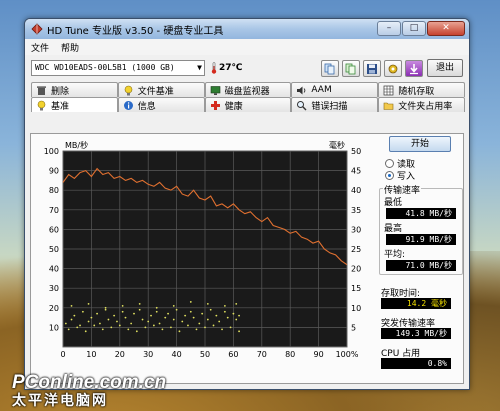 This screenshot has height=411, width=500. Describe the element at coordinates (416, 363) in the screenshot. I see `cpu-usage-value: 0.8%` at that location.